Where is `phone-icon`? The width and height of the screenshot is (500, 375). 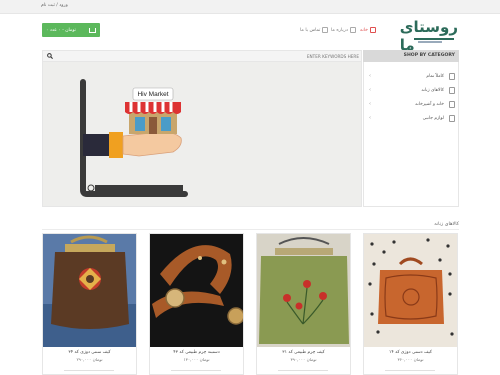 phone-icon is located at coordinates (325, 30).